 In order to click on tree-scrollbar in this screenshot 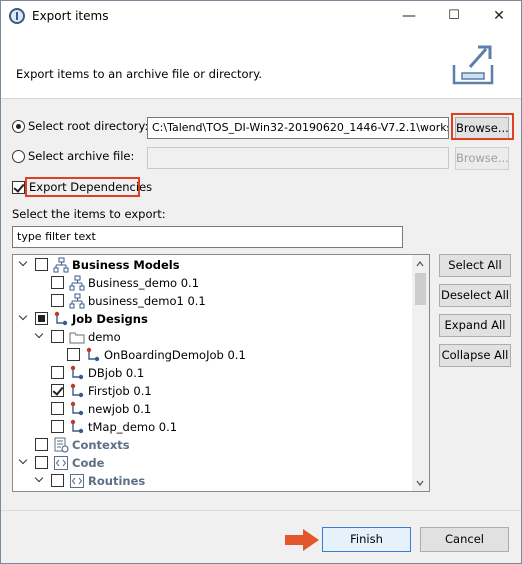, I will do `click(420, 373)`.